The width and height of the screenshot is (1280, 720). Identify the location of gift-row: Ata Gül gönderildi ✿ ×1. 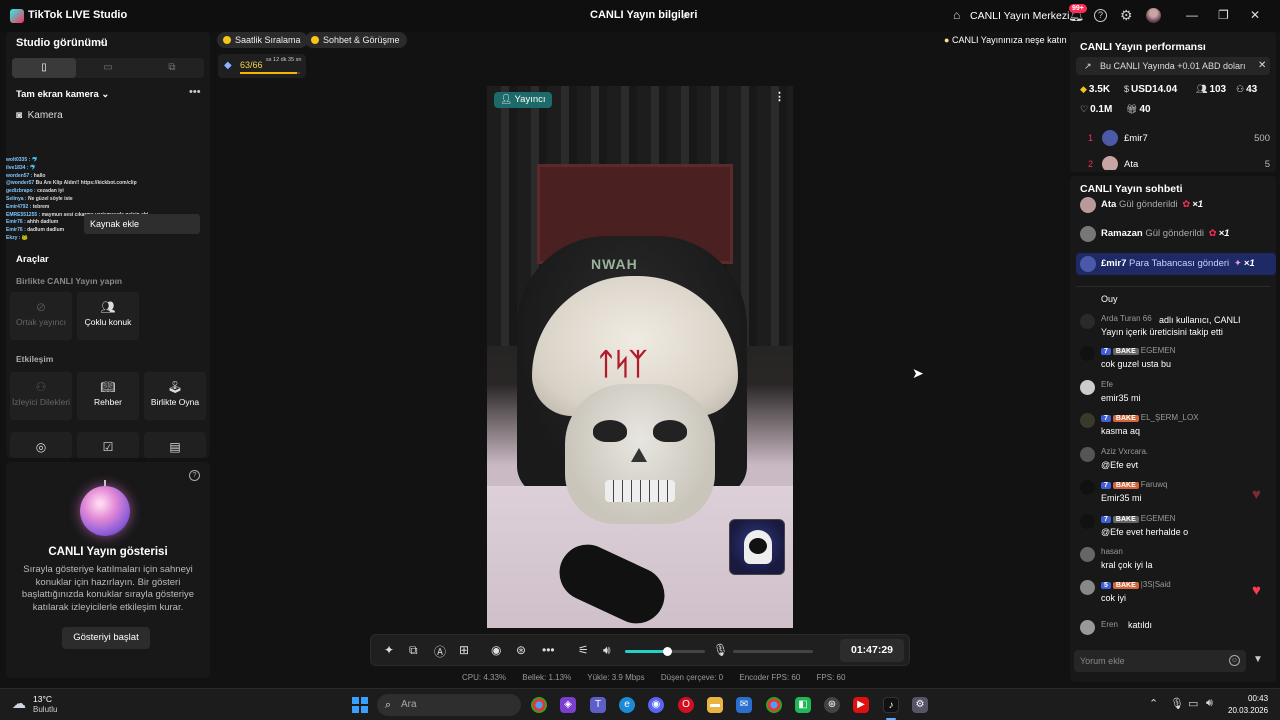
(1176, 205).